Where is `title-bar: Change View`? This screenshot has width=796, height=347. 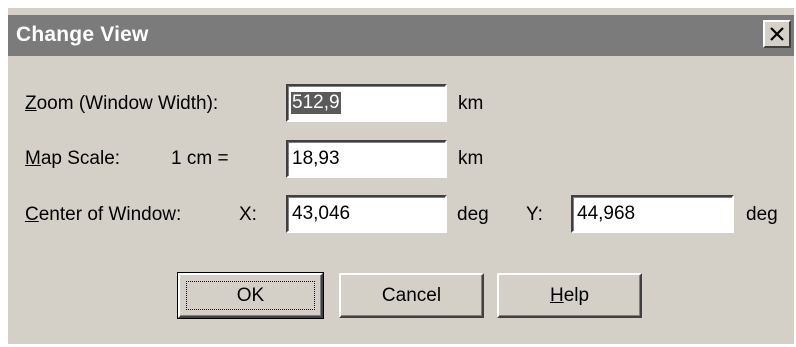
title-bar: Change View is located at coordinates (401, 35).